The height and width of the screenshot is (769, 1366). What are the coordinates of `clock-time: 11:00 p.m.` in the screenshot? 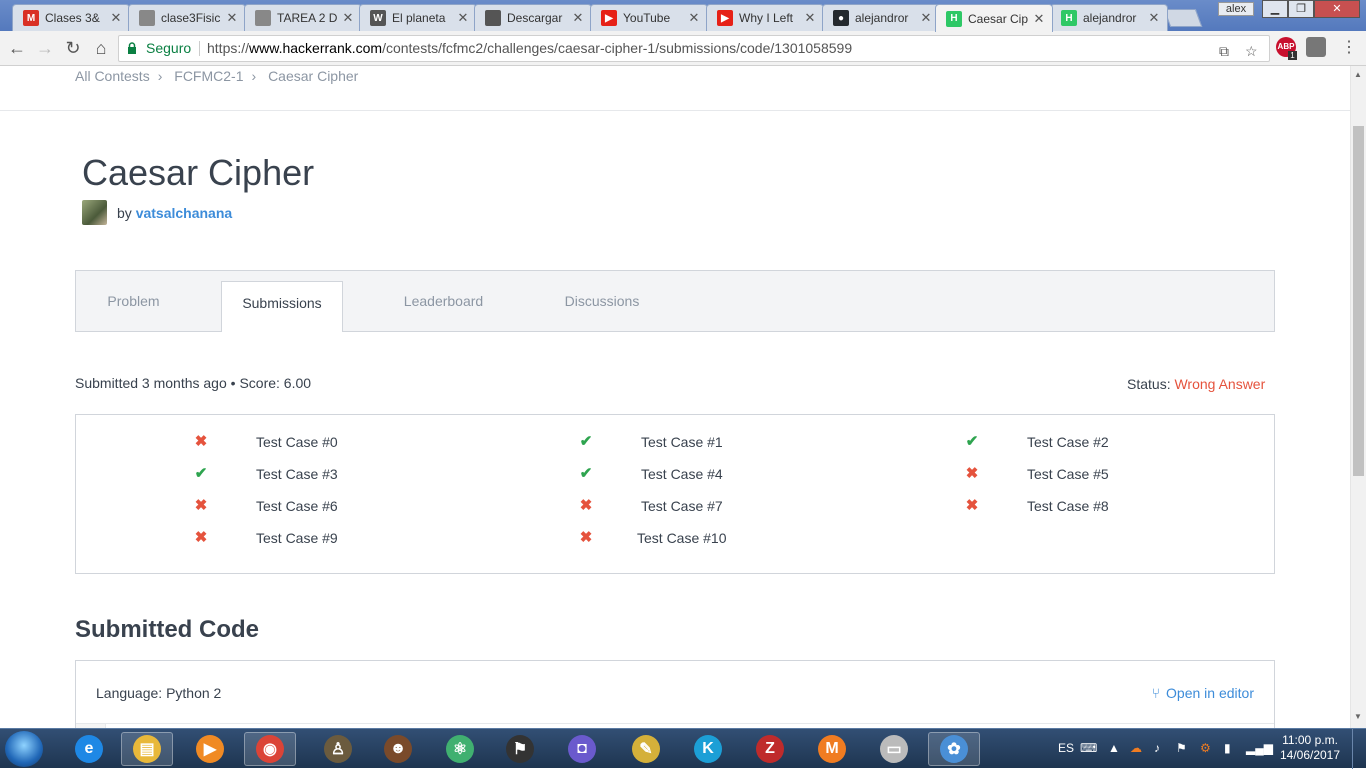 It's located at (1310, 740).